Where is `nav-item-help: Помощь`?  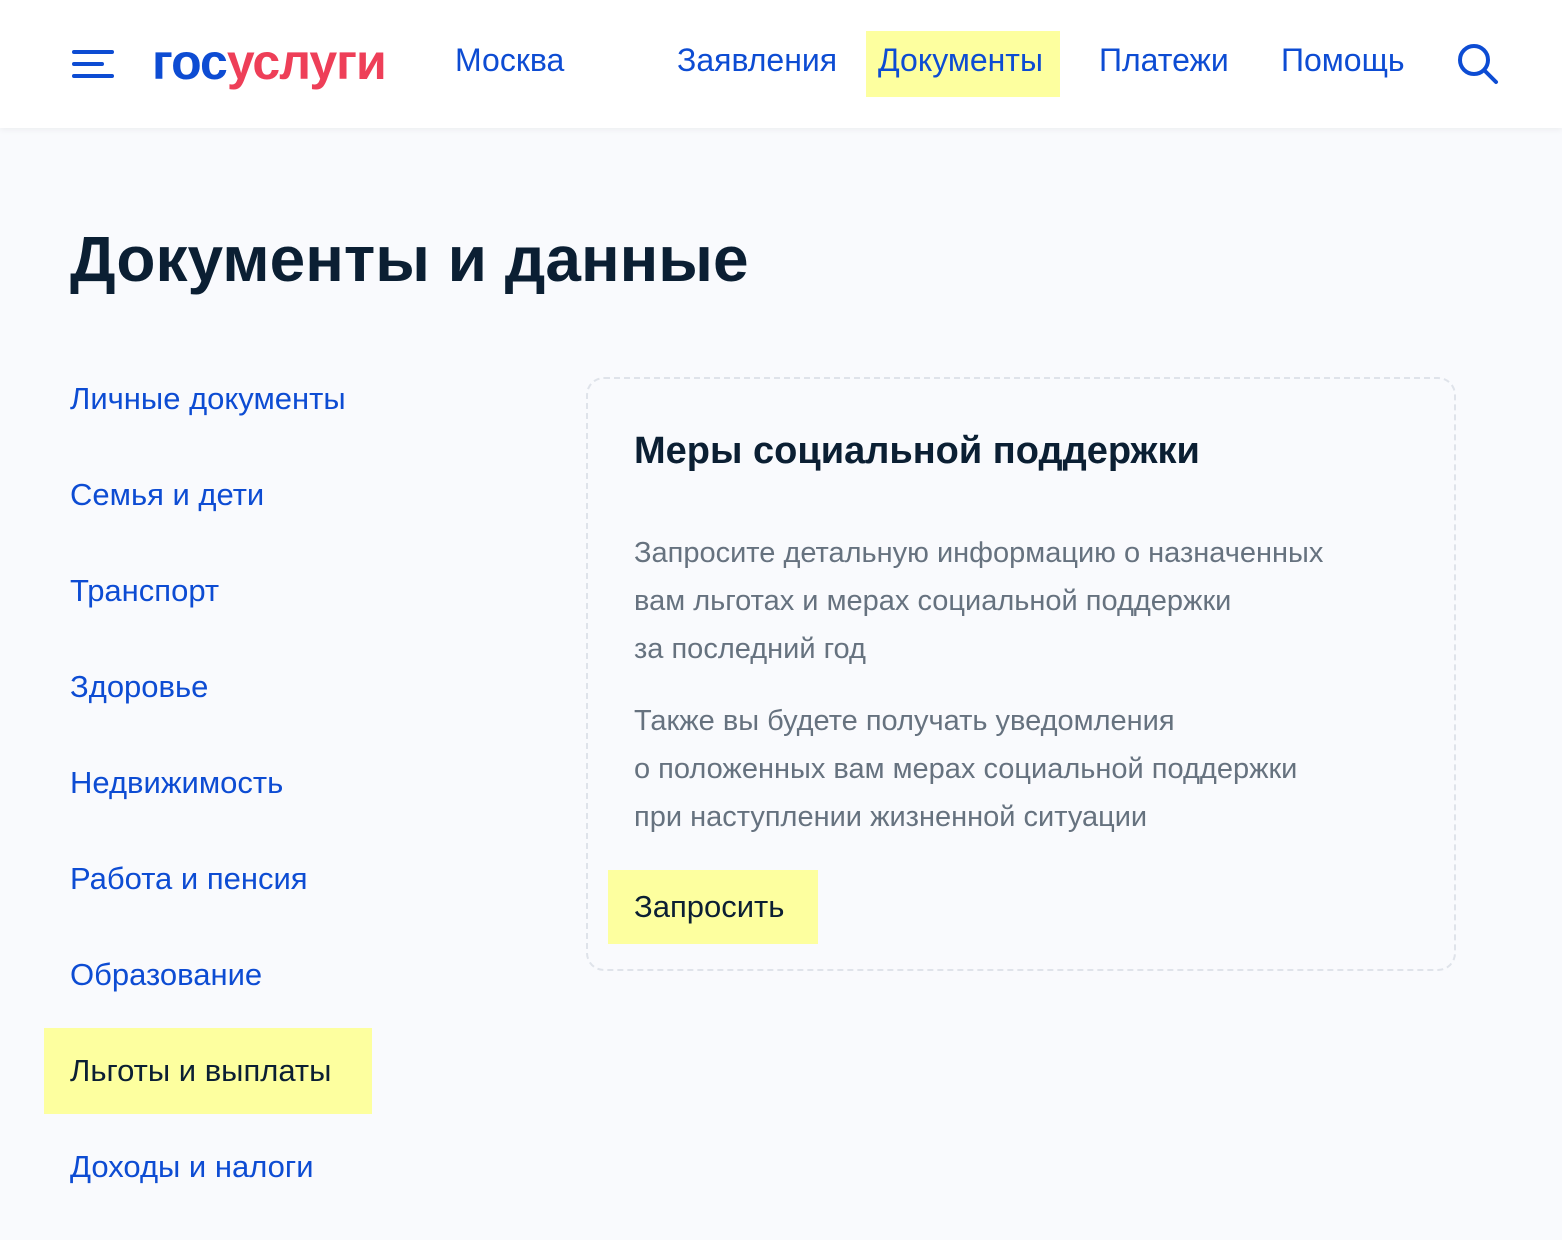
nav-item-help: Помощь is located at coordinates (1343, 60).